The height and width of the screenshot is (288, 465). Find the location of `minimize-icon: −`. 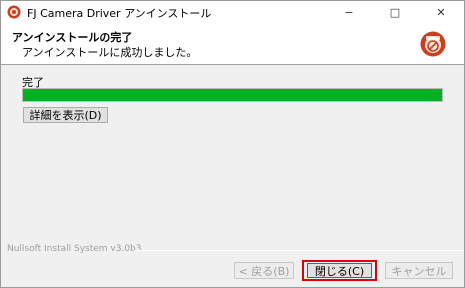

minimize-icon: − is located at coordinates (349, 12).